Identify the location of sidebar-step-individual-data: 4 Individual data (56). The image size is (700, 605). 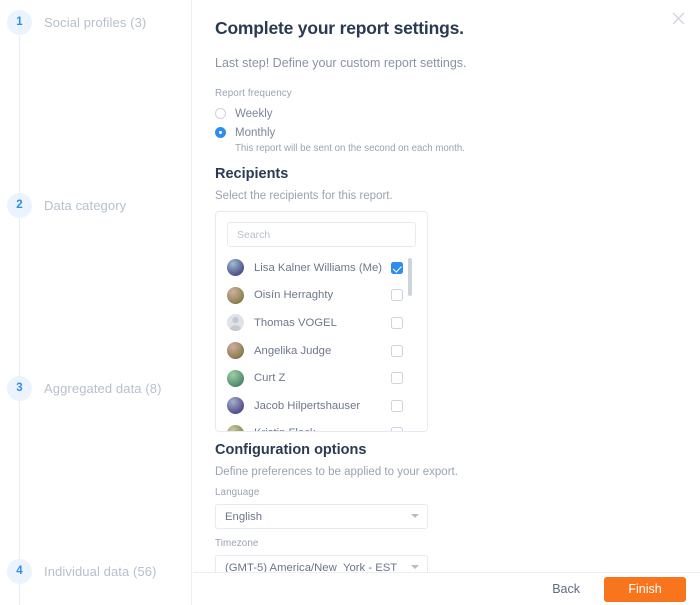
(95, 571).